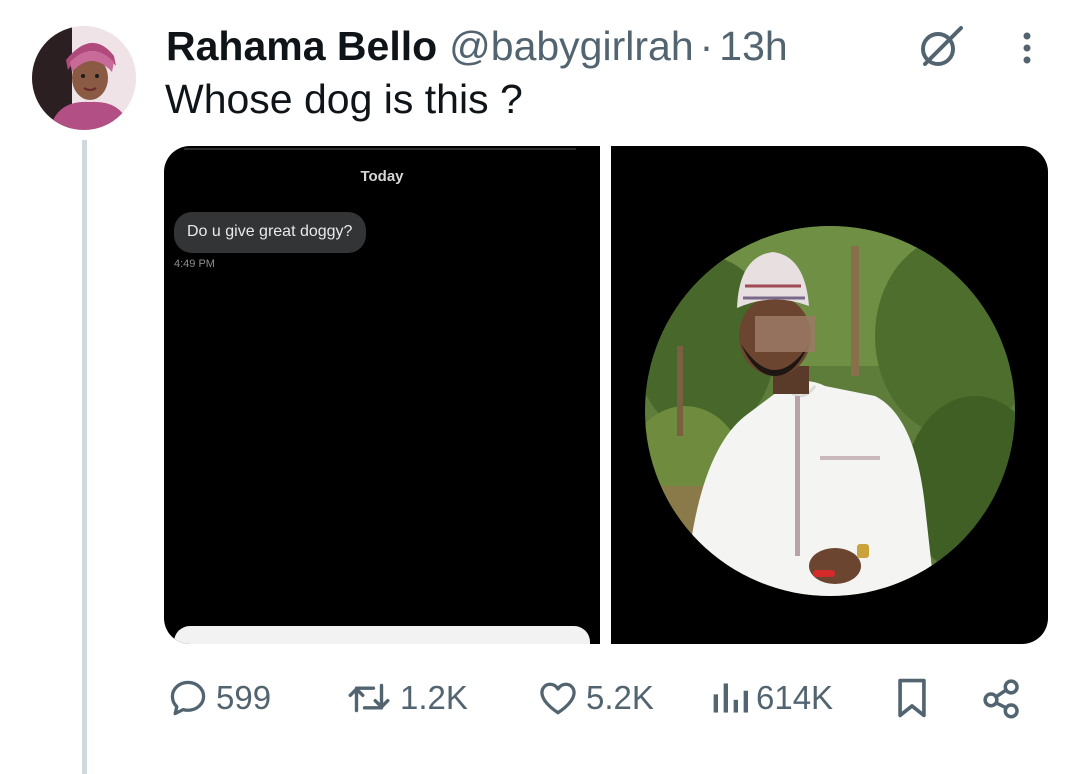 The image size is (1080, 774). Describe the element at coordinates (382, 176) in the screenshot. I see `day-label: Today` at that location.